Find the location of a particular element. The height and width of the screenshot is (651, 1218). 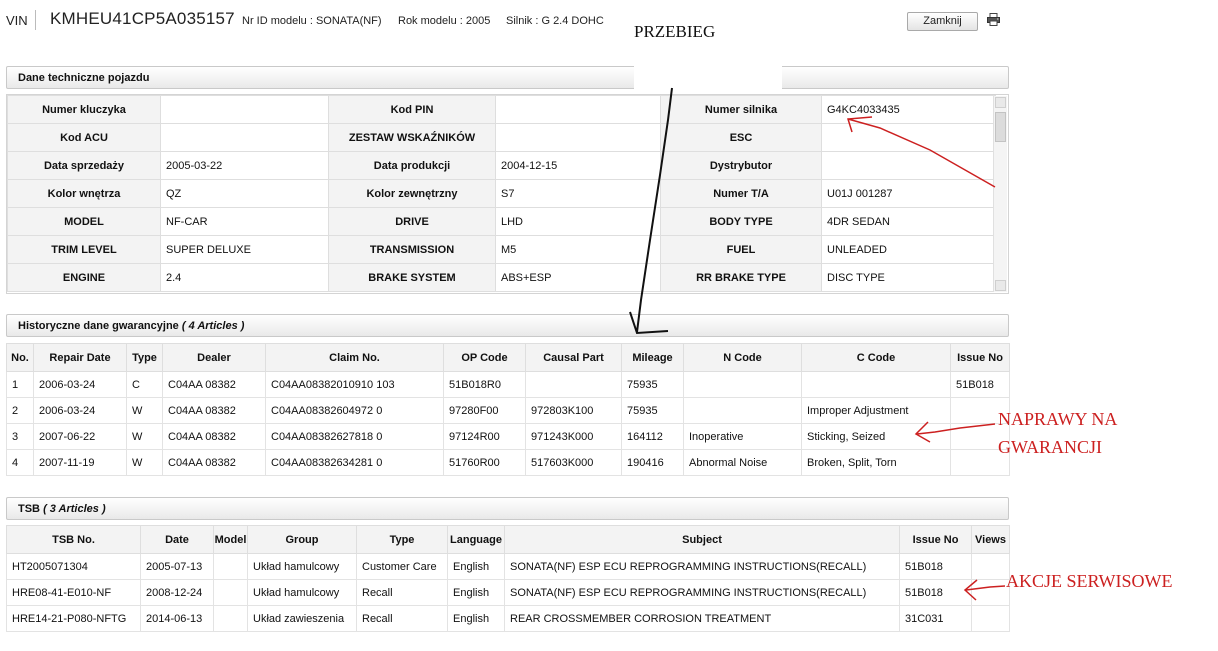

close-button: Zamknij is located at coordinates (942, 21).